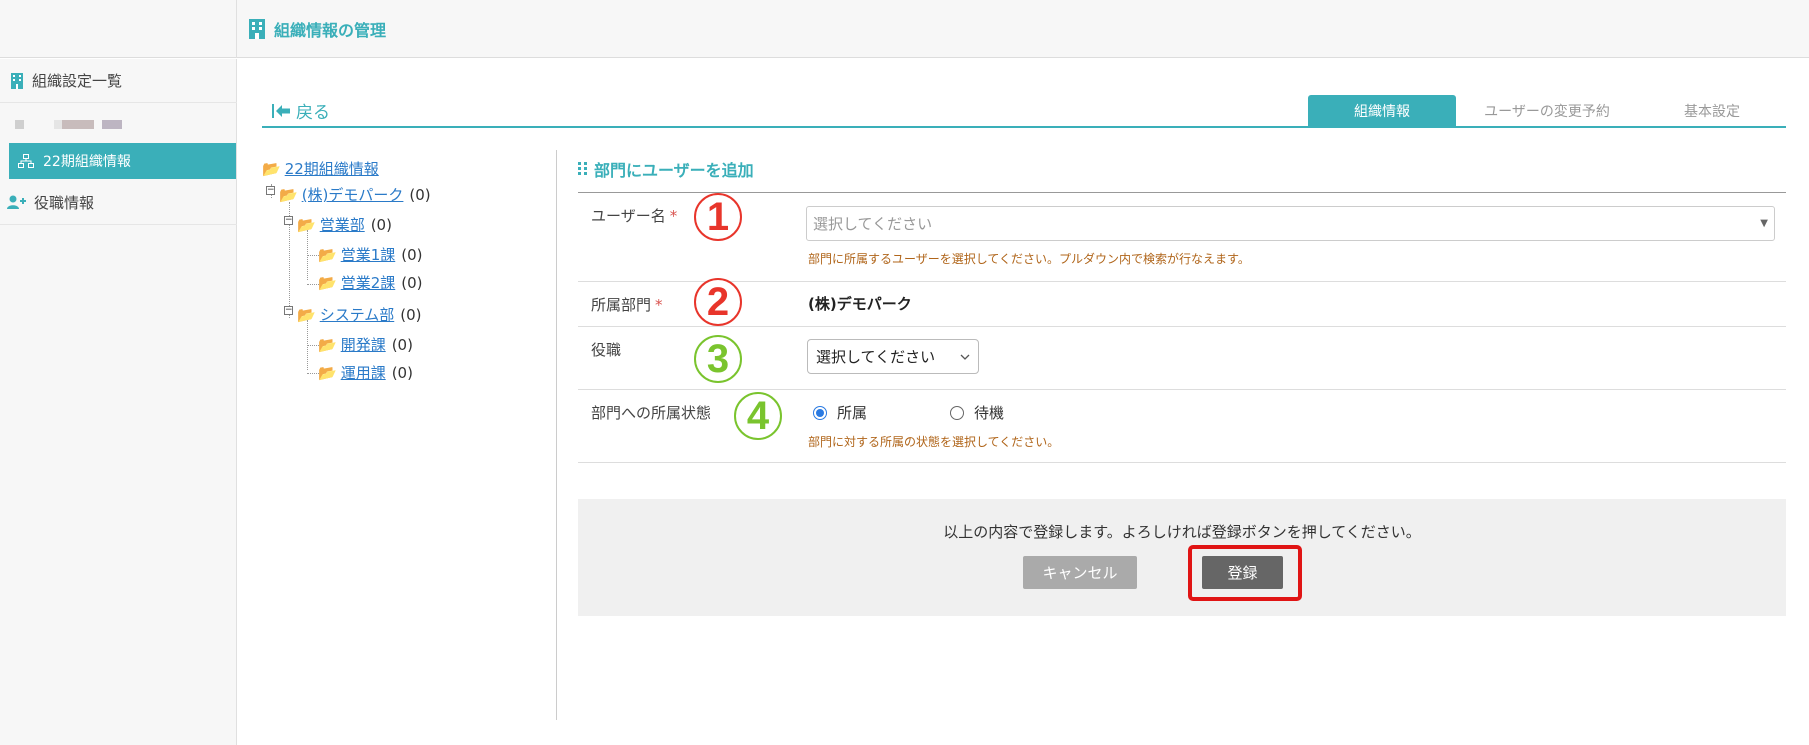  Describe the element at coordinates (904, 29) in the screenshot. I see `app-header: 組織情報の管理` at that location.